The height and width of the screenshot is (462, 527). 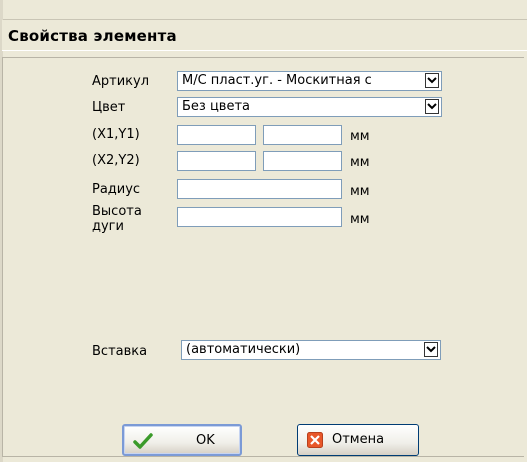 I want to click on color-label: Цвет, so click(x=109, y=107).